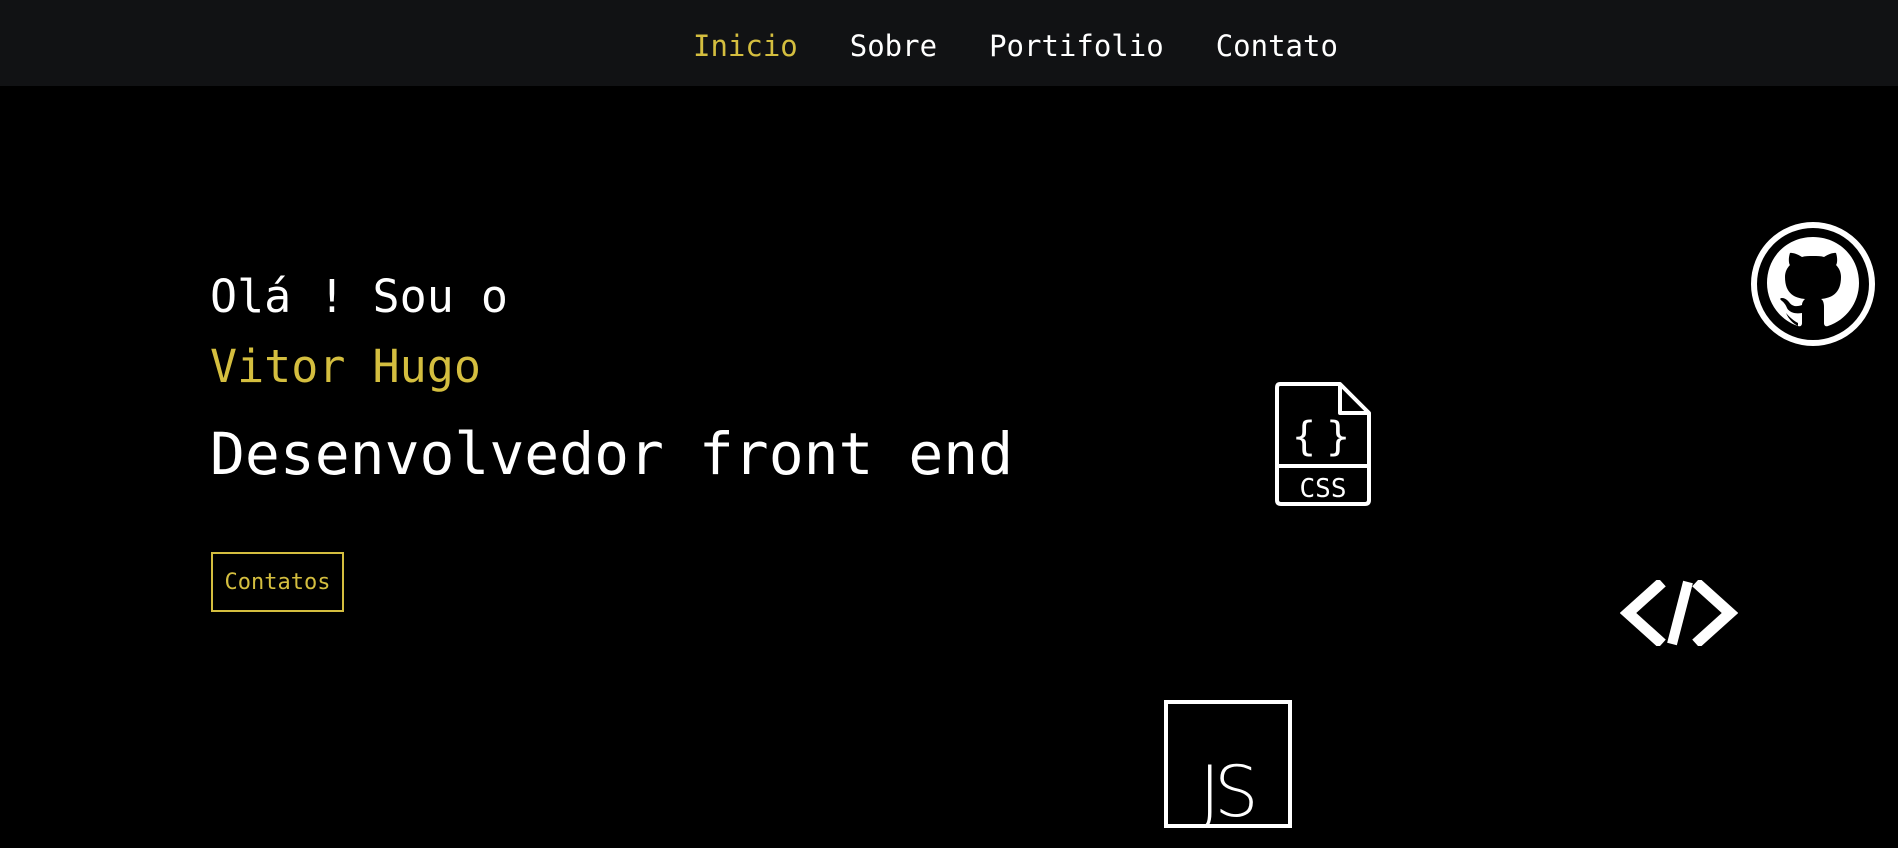 Image resolution: width=1898 pixels, height=848 pixels. I want to click on css-file-label: CSS, so click(1323, 489).